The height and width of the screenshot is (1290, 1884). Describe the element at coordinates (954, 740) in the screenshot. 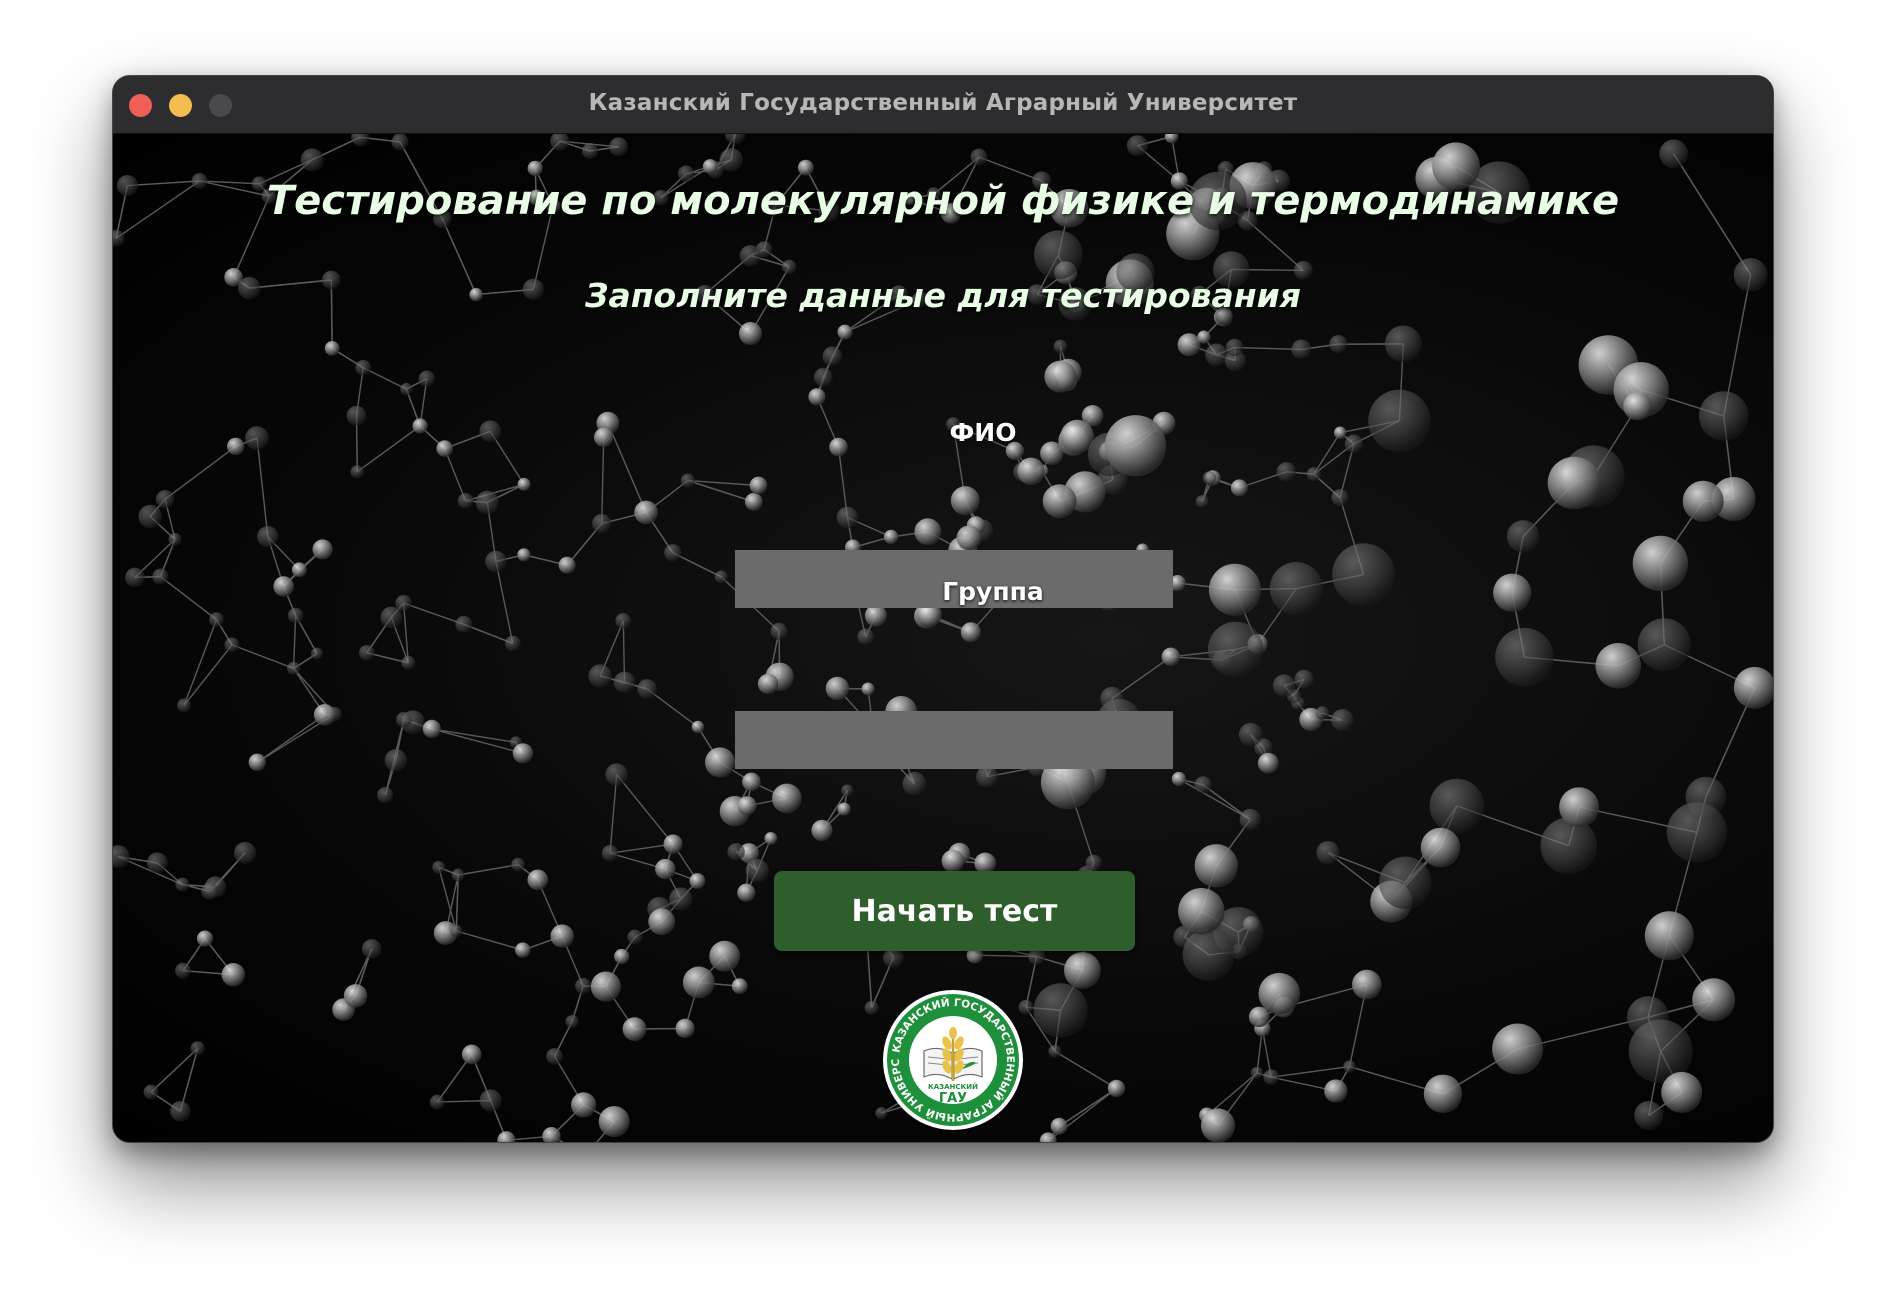

I see `group-input` at that location.